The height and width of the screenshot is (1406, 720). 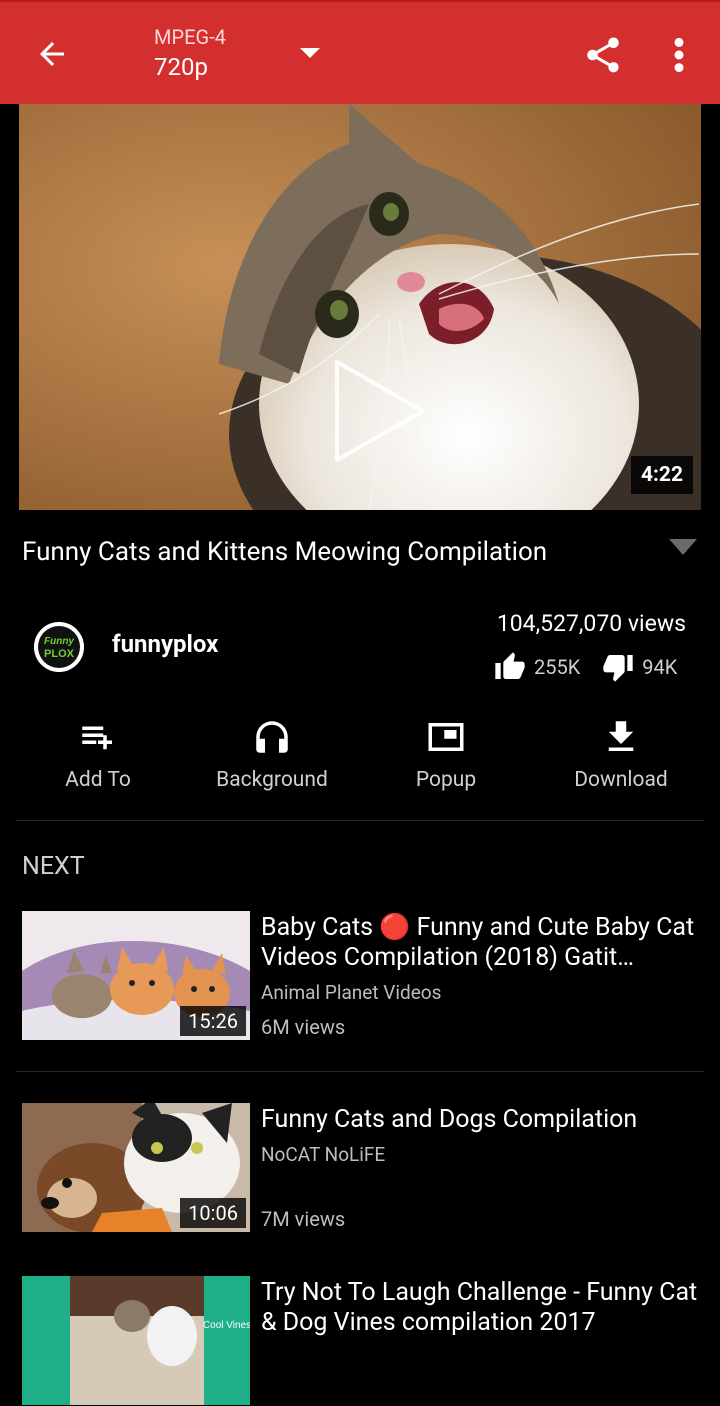 I want to click on channel-logo: Funny PLOX, so click(x=59, y=647).